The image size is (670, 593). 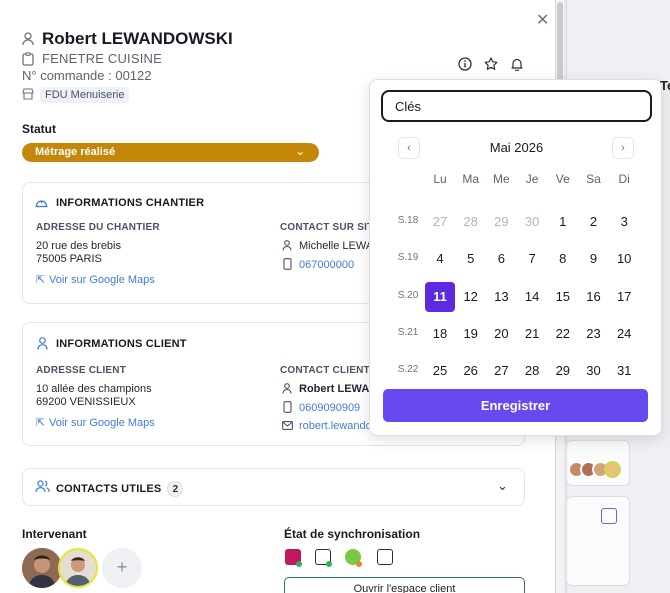 What do you see at coordinates (471, 259) in the screenshot?
I see `day-cell: 5` at bounding box center [471, 259].